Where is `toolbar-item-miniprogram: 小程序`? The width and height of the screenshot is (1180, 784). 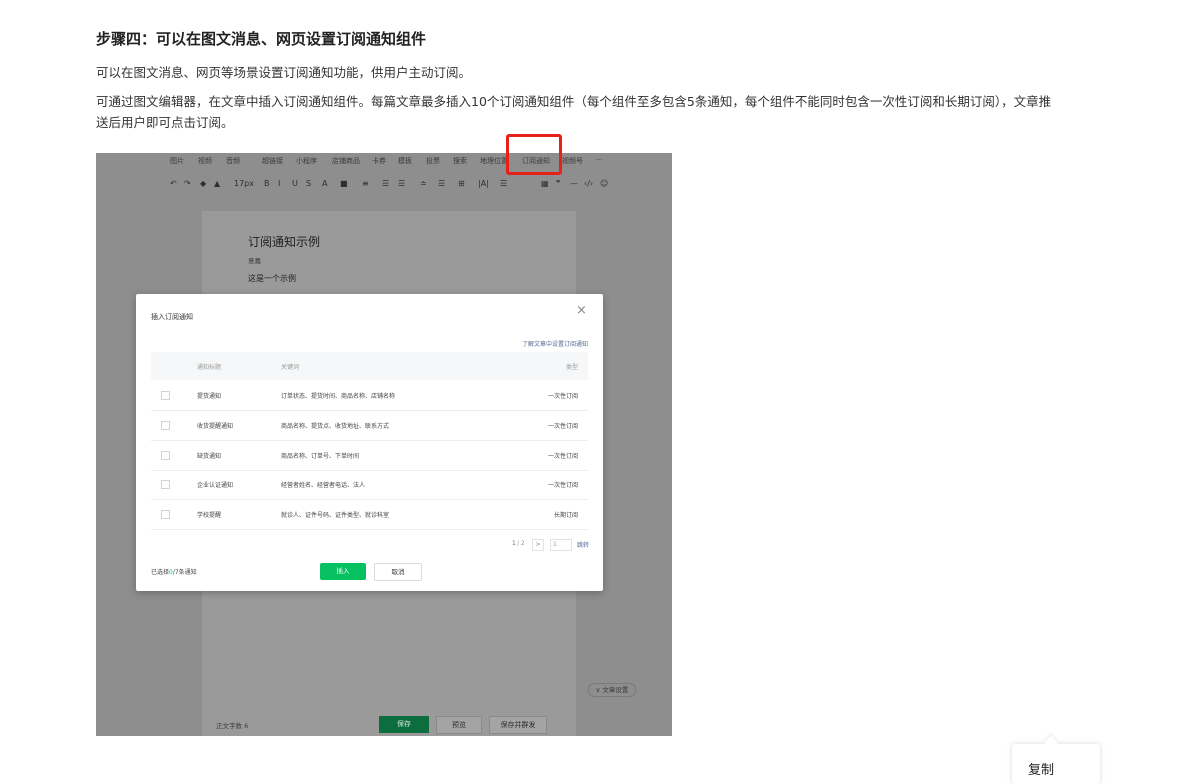 toolbar-item-miniprogram: 小程序 is located at coordinates (306, 161).